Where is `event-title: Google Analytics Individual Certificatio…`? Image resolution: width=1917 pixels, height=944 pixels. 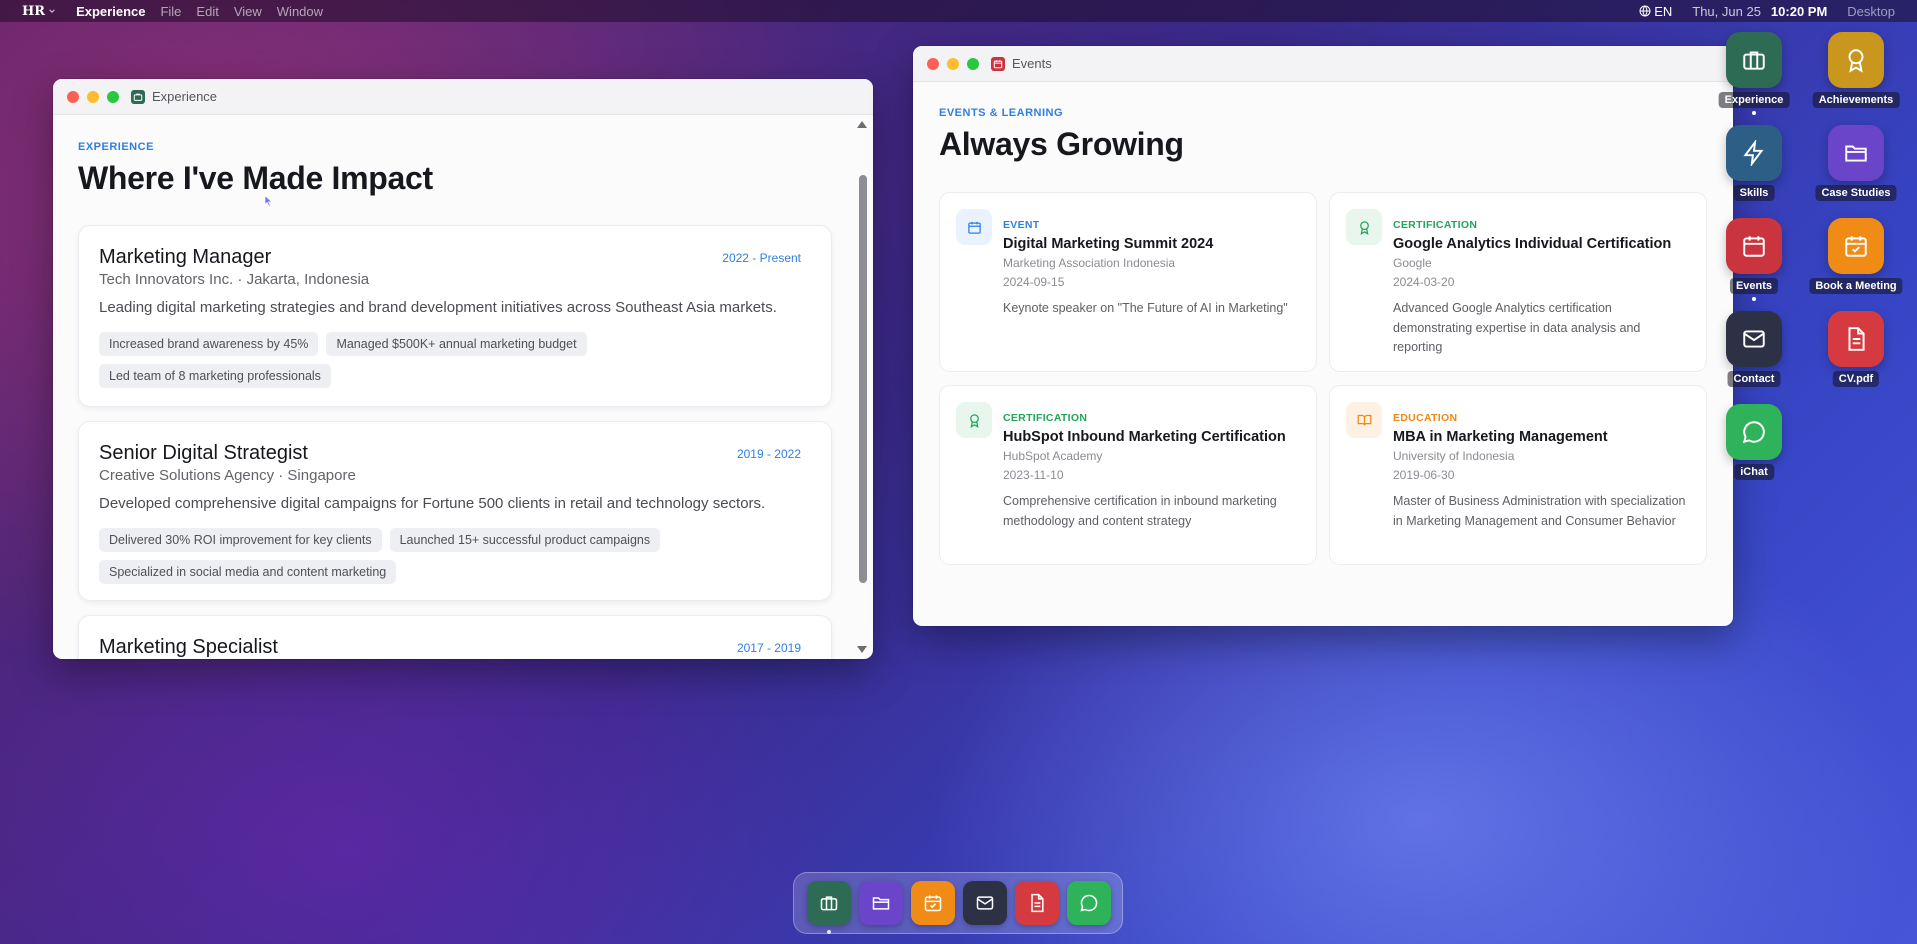 event-title: Google Analytics Individual Certificatio… is located at coordinates (1532, 244).